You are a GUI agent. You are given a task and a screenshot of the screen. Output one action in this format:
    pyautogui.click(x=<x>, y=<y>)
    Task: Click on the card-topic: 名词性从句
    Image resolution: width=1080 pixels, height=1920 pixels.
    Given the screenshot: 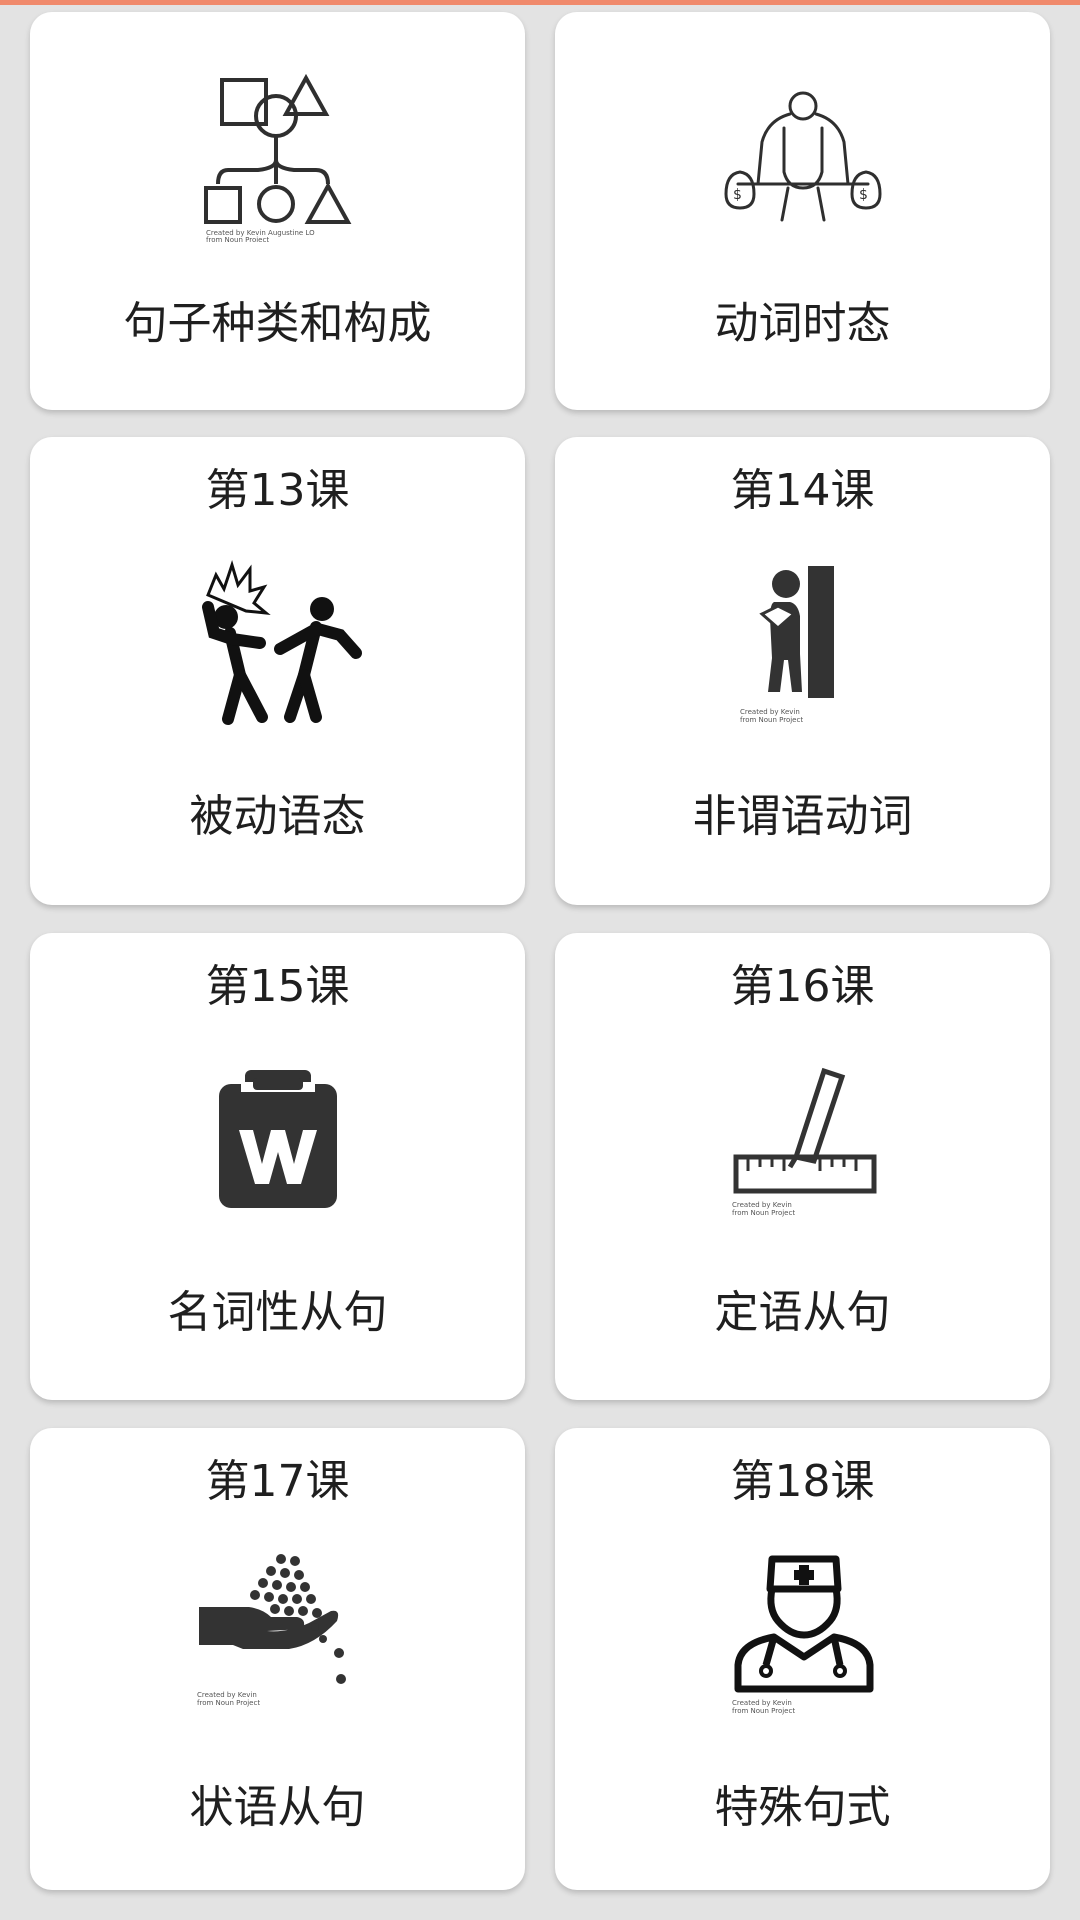 What is the action you would take?
    pyautogui.click(x=277, y=1312)
    